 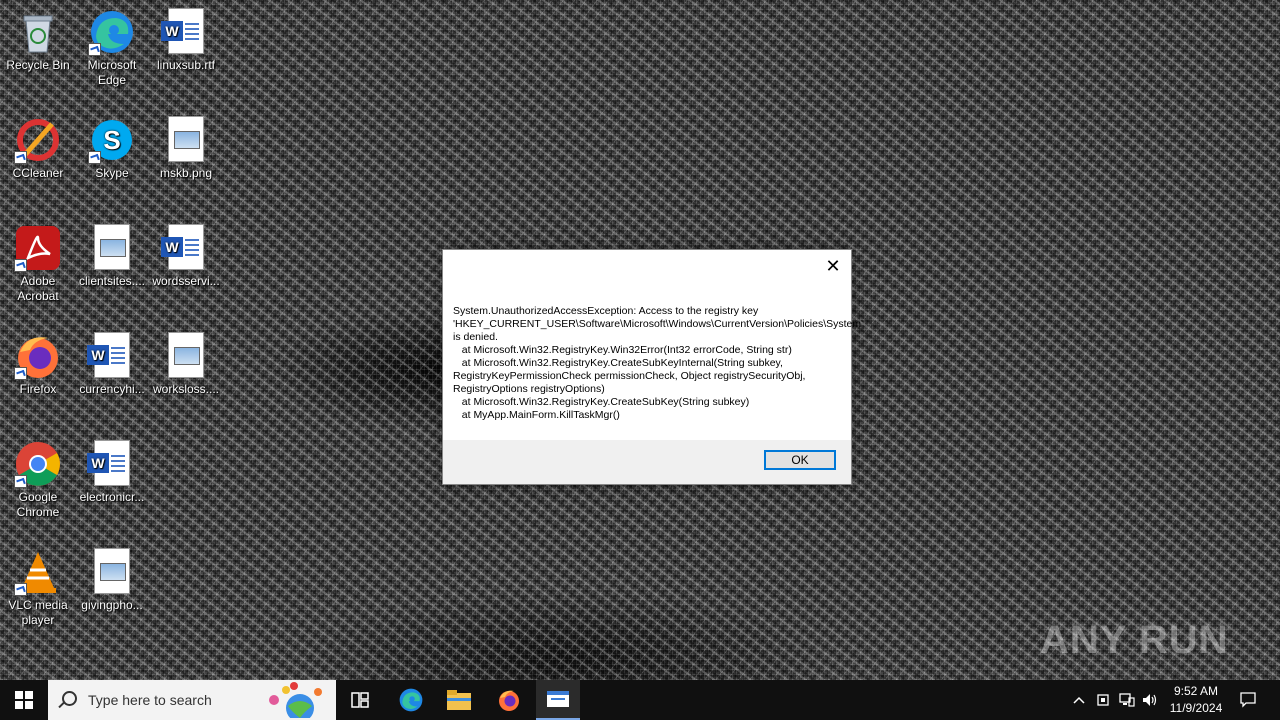 What do you see at coordinates (38, 288) in the screenshot?
I see `icon-label: Adobe Acrobat` at bounding box center [38, 288].